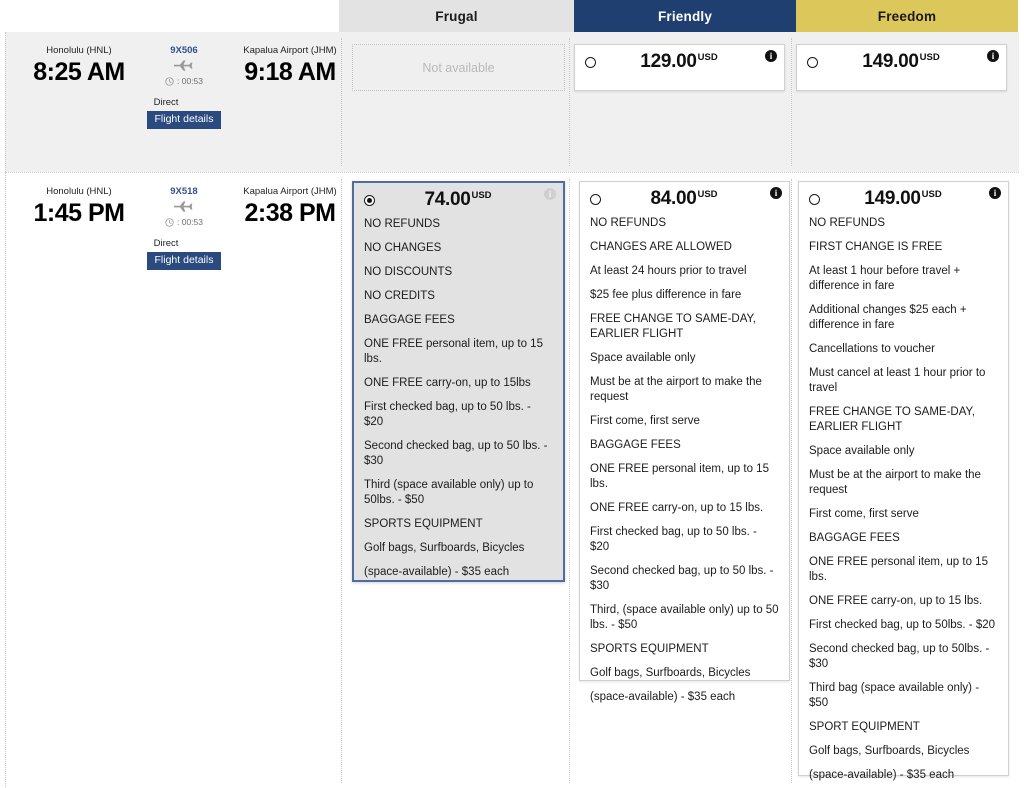  What do you see at coordinates (169, 16) in the screenshot?
I see `header-spacer` at bounding box center [169, 16].